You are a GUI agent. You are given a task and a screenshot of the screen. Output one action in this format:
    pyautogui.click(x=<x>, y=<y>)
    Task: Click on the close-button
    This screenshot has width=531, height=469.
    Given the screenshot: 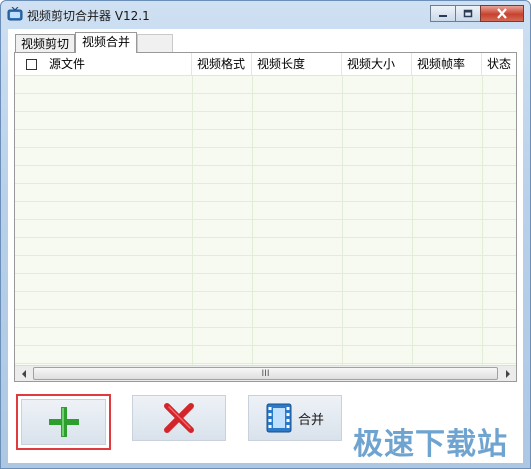 What is the action you would take?
    pyautogui.click(x=502, y=13)
    